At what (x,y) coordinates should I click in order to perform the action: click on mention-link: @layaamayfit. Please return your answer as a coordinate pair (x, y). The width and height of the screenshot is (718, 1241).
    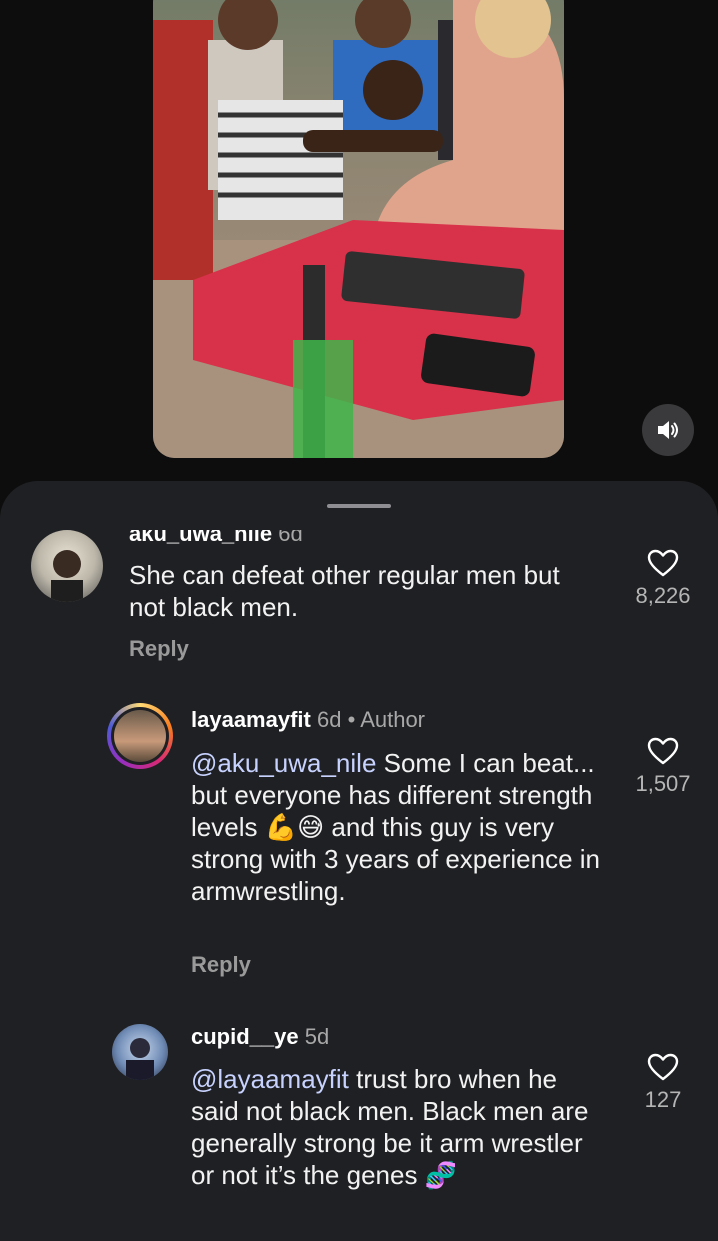
    Looking at the image, I should click on (270, 1079).